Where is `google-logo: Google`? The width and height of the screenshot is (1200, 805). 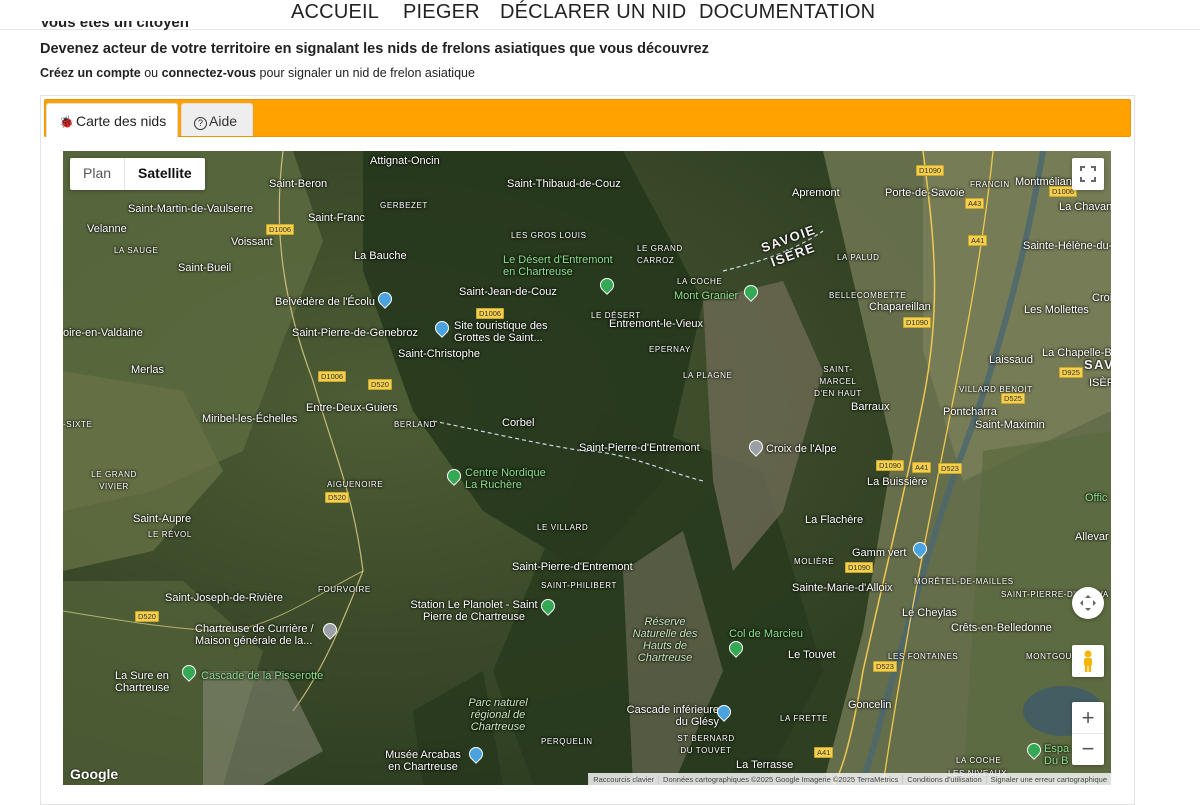 google-logo: Google is located at coordinates (94, 774).